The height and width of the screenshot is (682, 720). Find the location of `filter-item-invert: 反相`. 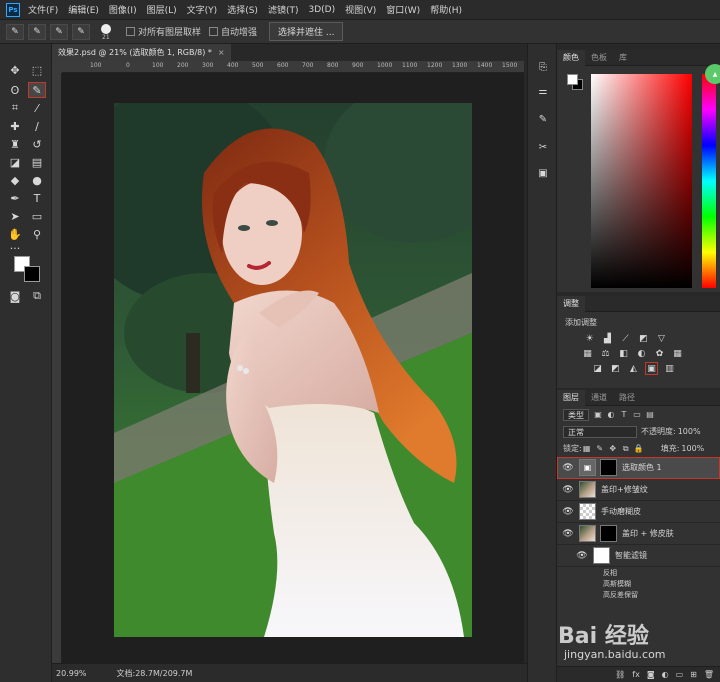

filter-item-invert: 反相 is located at coordinates (638, 572).